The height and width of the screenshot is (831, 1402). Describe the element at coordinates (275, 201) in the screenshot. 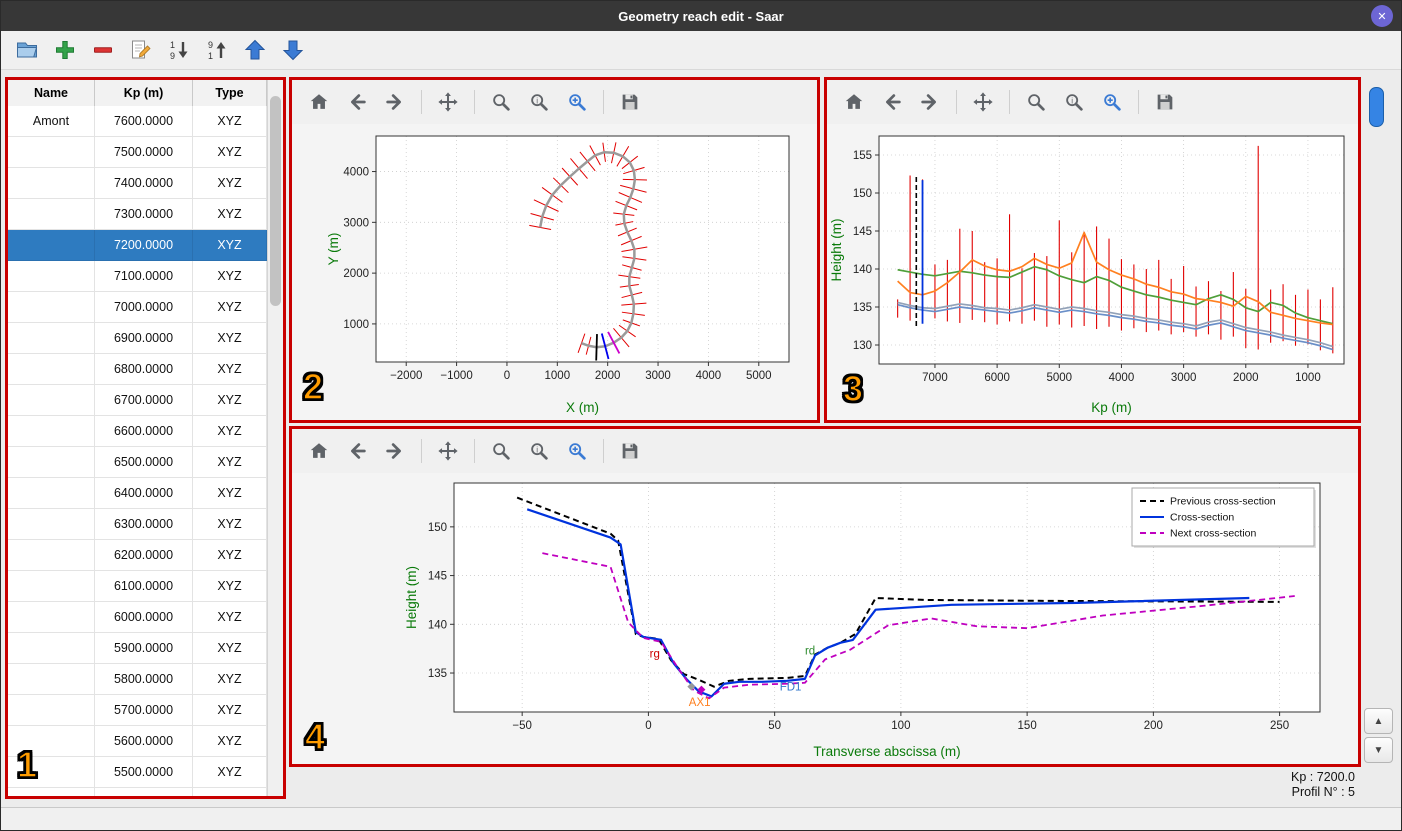

I see `table-scrollbar-thumb` at that location.